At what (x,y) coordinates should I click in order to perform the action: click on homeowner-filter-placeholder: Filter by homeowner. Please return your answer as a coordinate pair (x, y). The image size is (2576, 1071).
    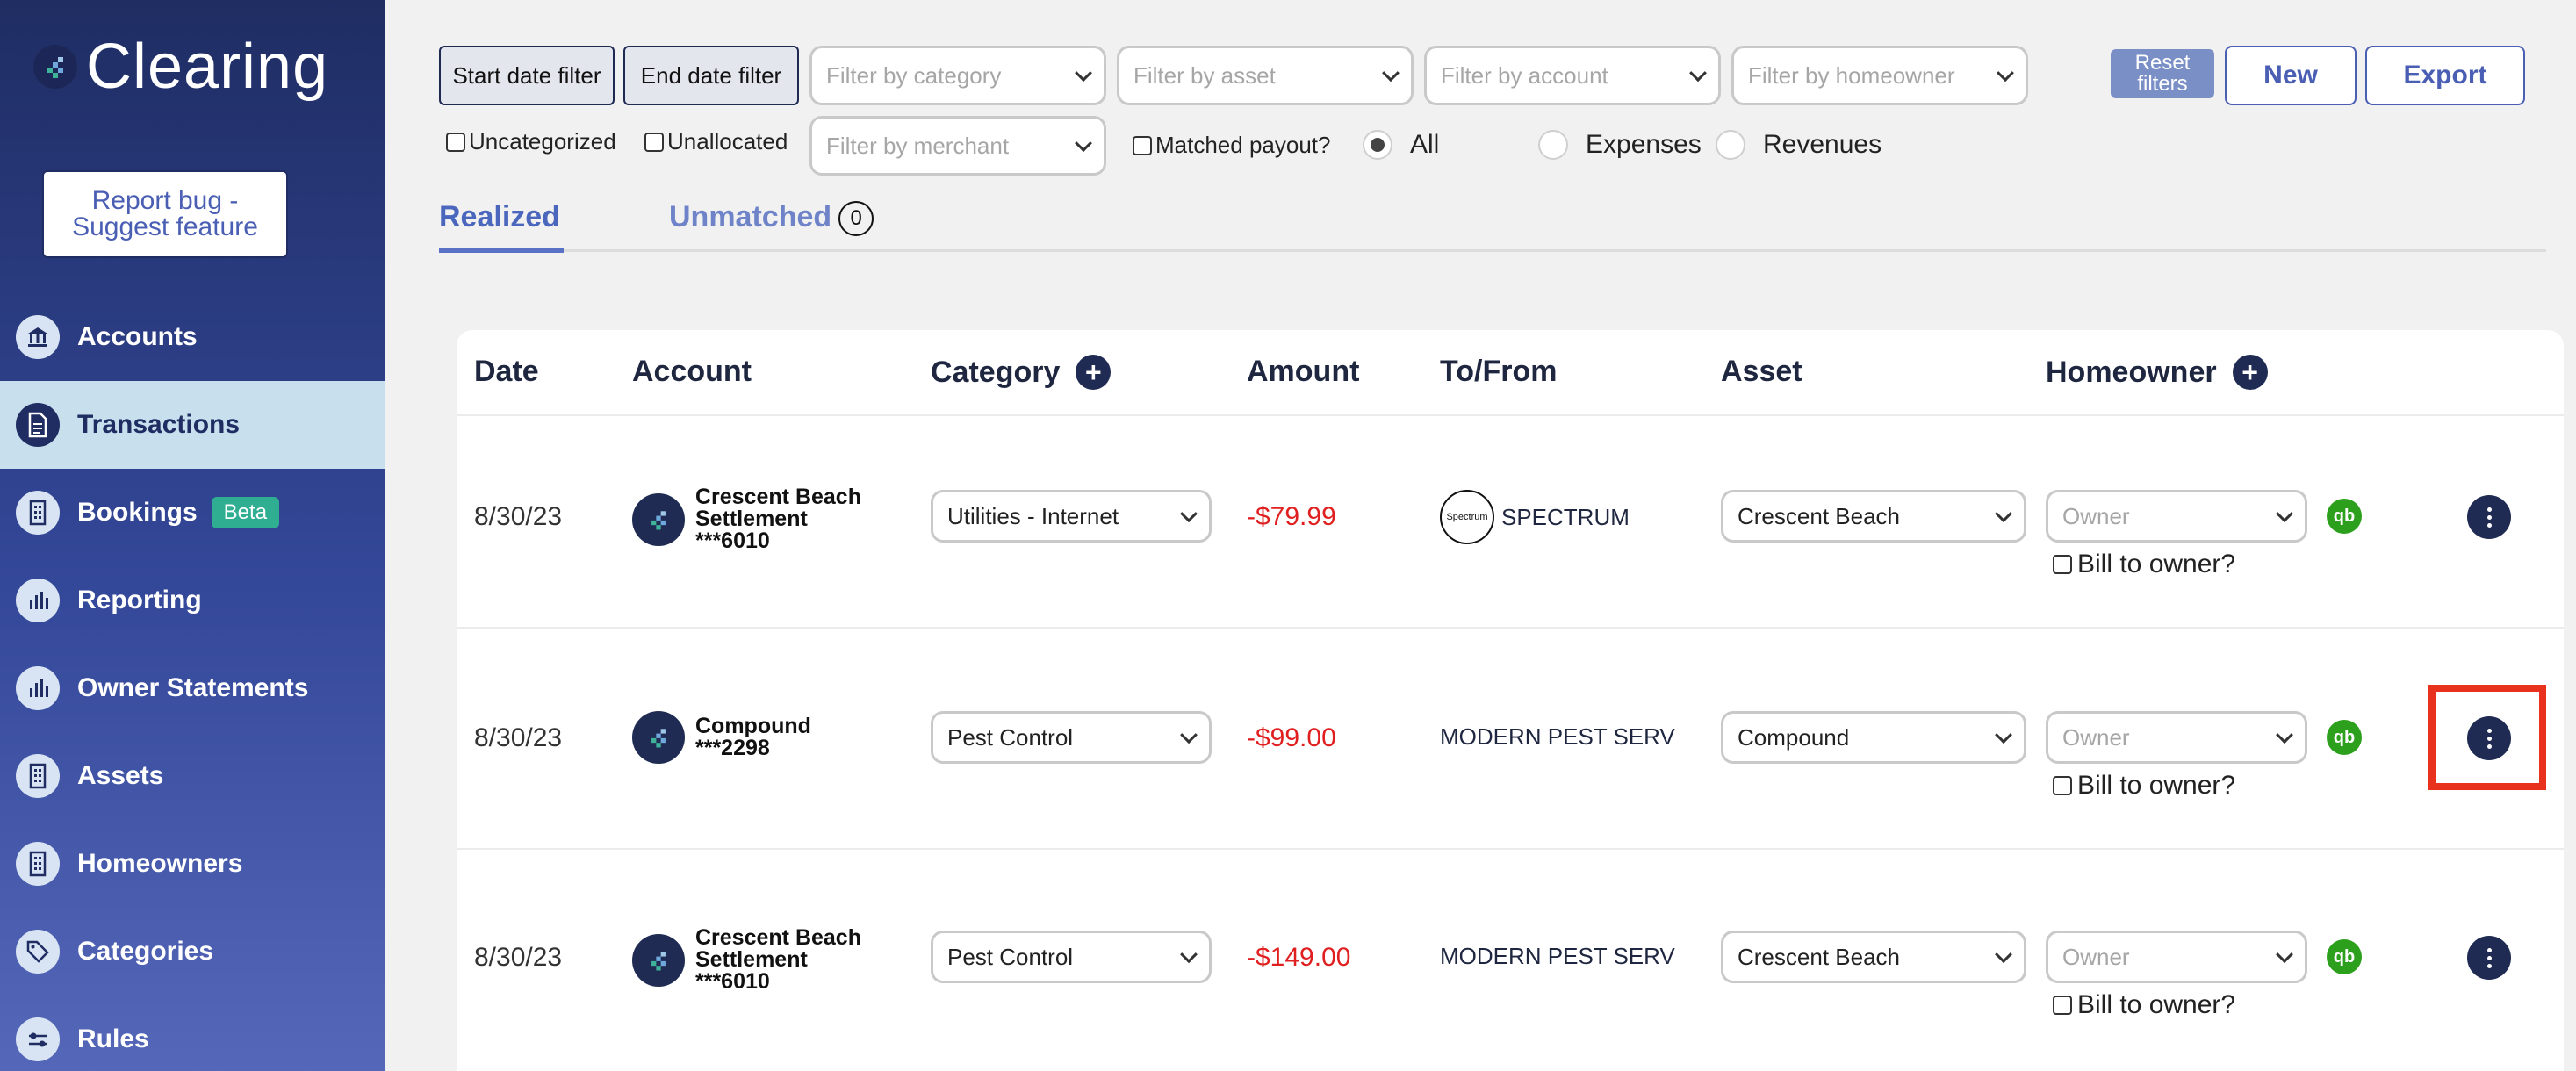
    Looking at the image, I should click on (1851, 75).